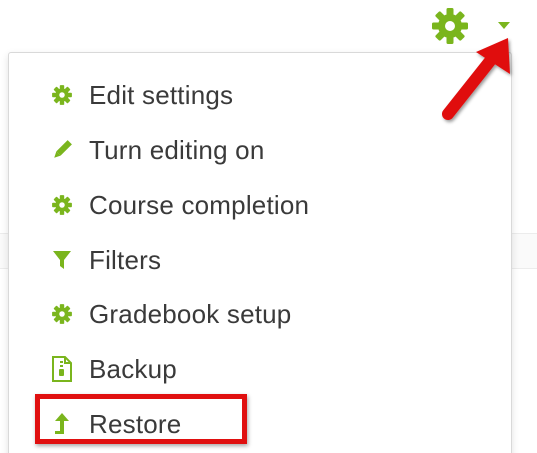 The width and height of the screenshot is (537, 453). What do you see at coordinates (62, 150) in the screenshot?
I see `pencil-icon` at bounding box center [62, 150].